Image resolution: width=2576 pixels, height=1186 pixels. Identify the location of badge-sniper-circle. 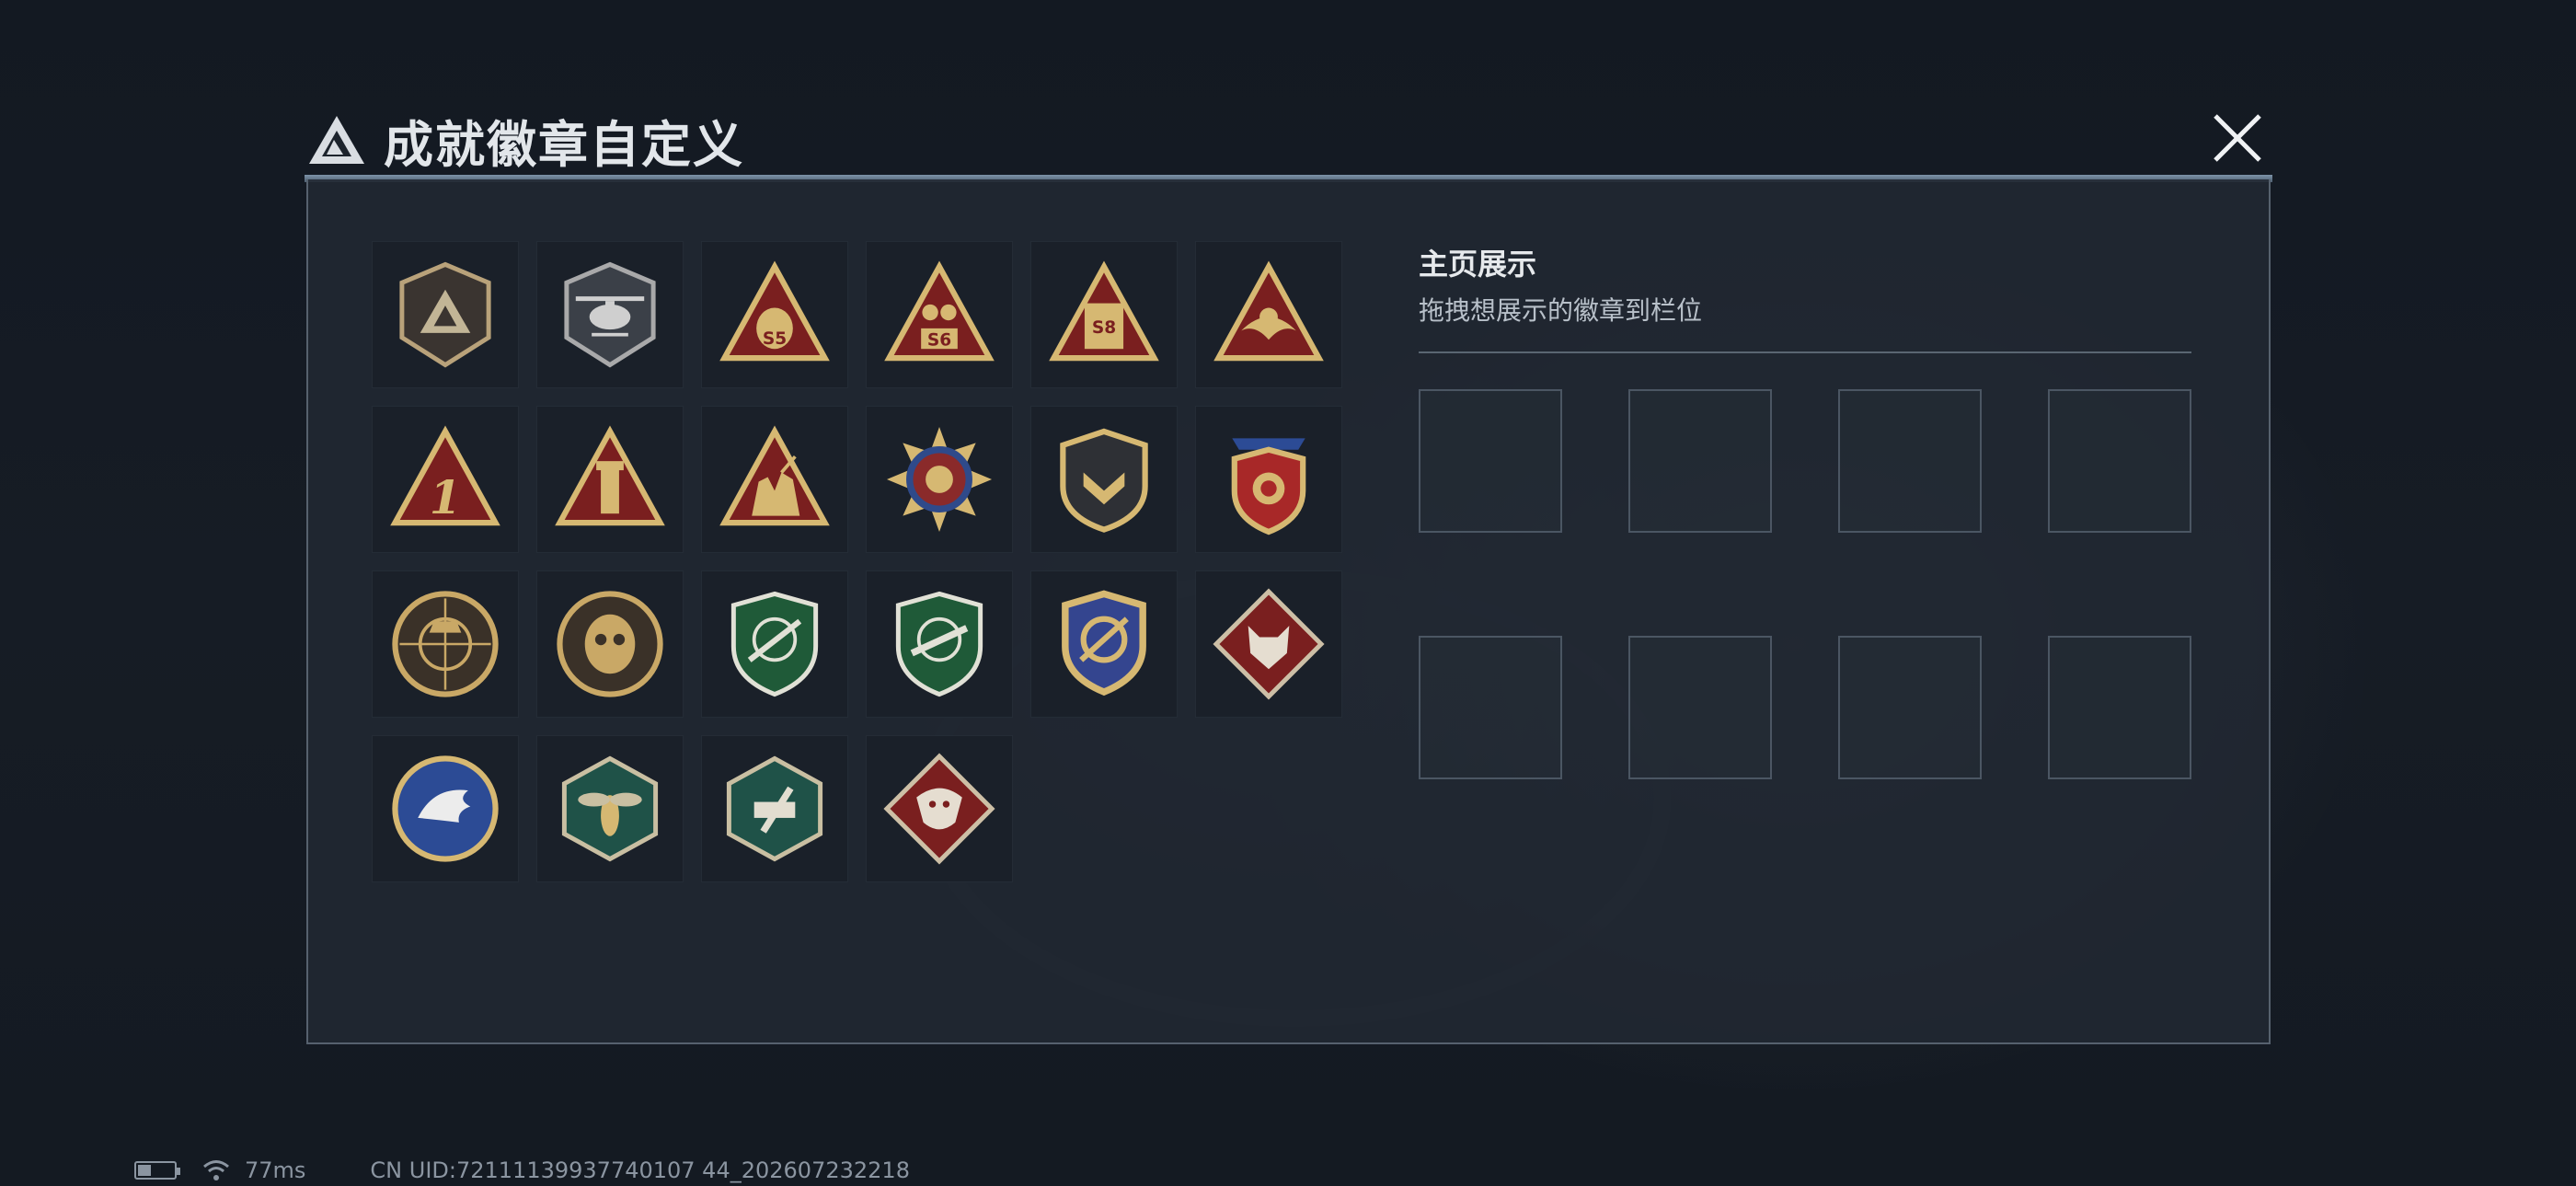
(445, 644).